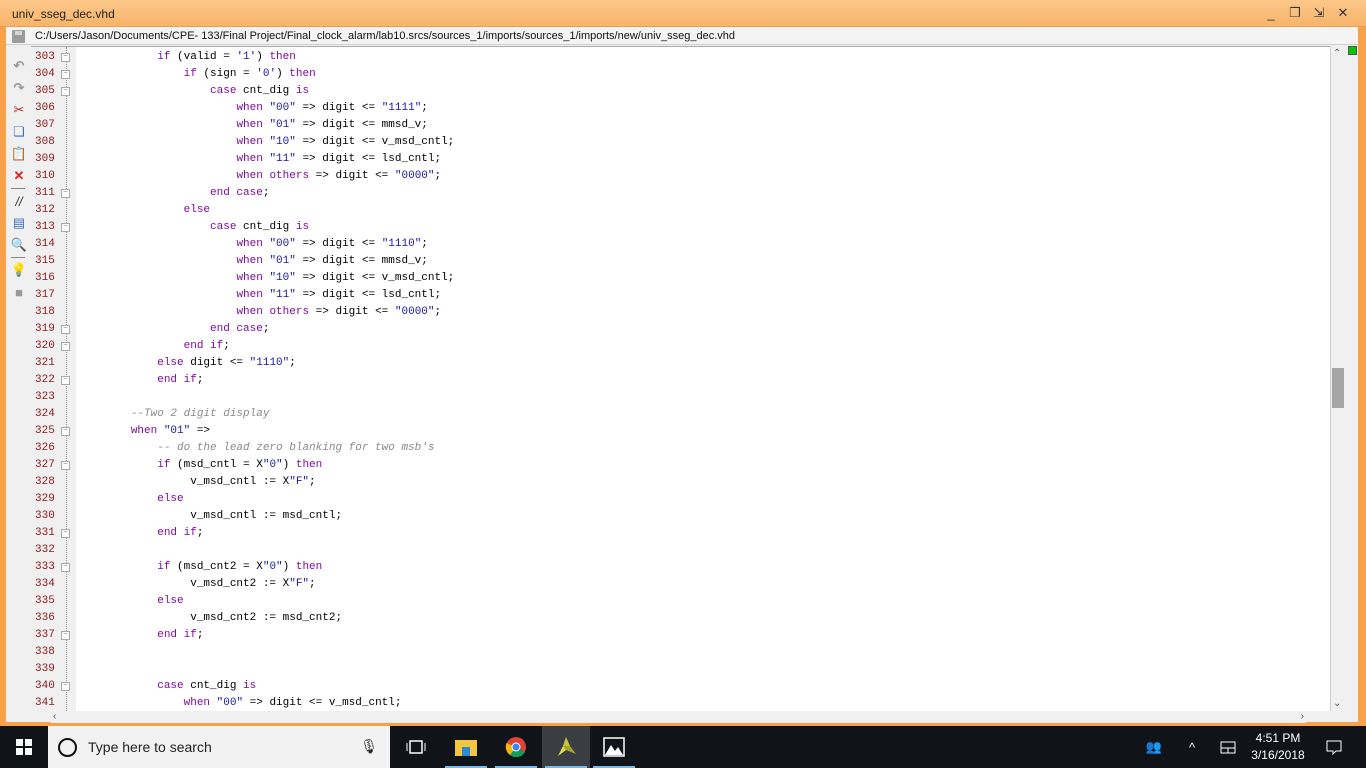 The image size is (1366, 768). What do you see at coordinates (687, 635) in the screenshot?
I see `code-line: 337− end if;` at bounding box center [687, 635].